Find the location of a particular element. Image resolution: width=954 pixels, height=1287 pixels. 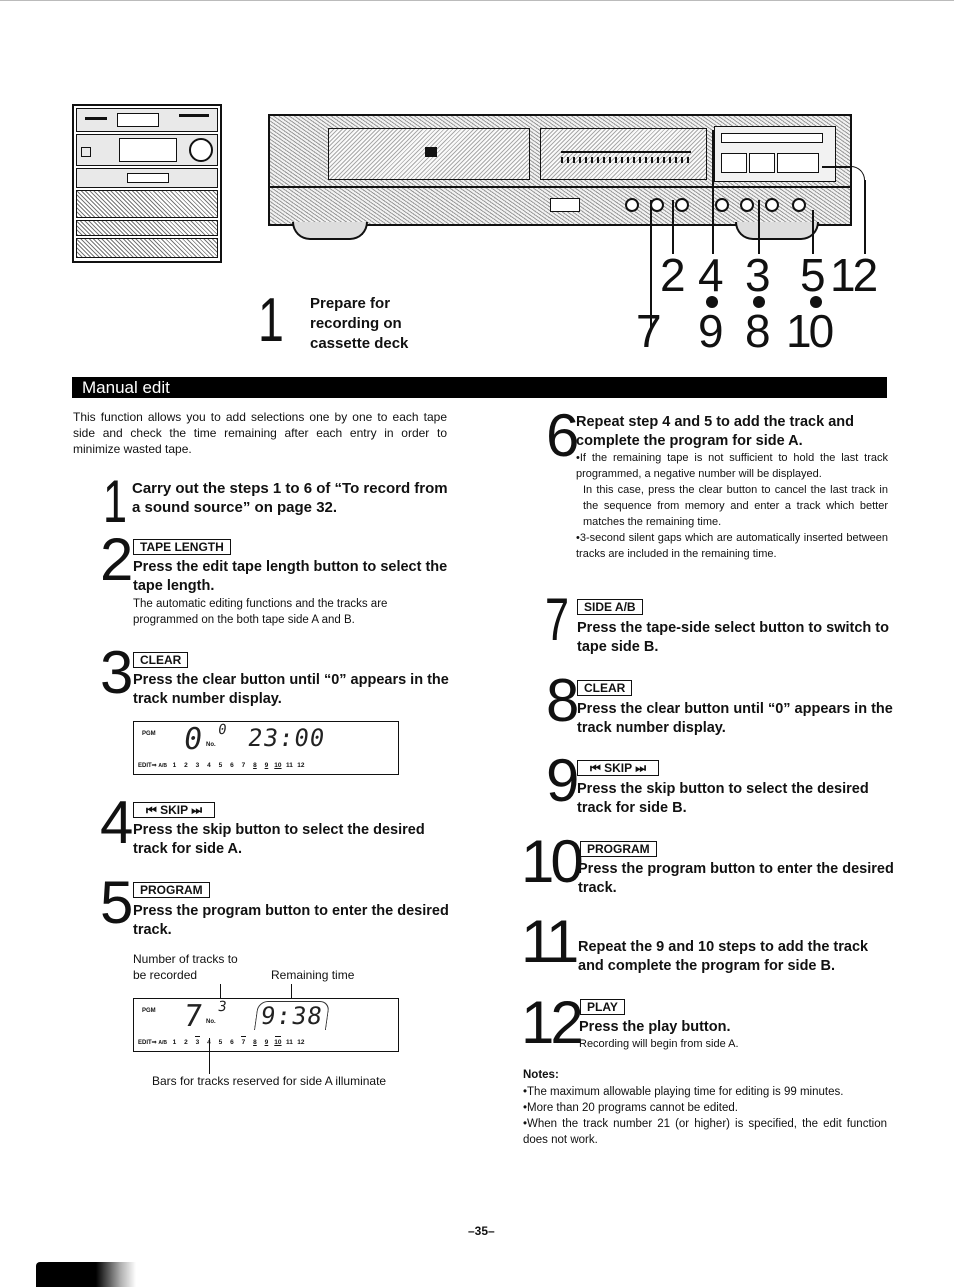

section-title: Manual edit is located at coordinates (126, 387).